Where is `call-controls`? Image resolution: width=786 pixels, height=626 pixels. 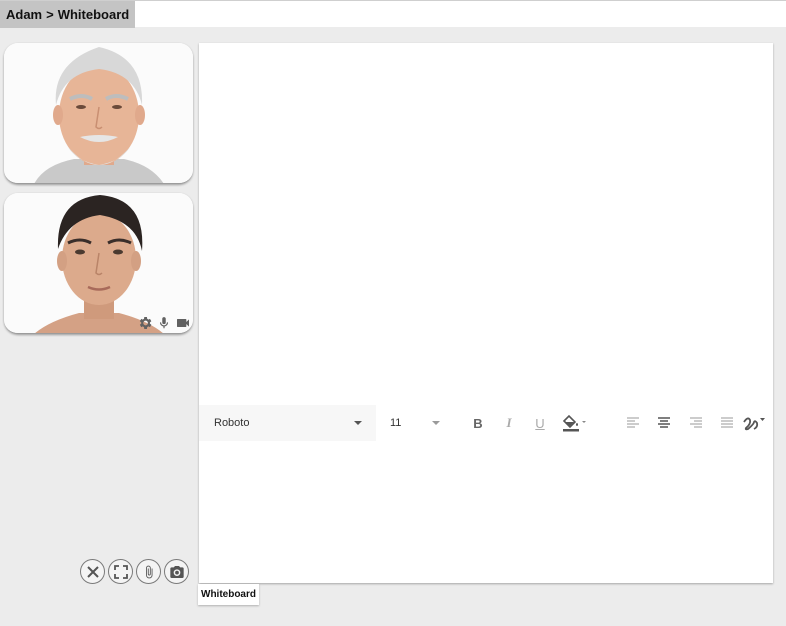
call-controls is located at coordinates (134, 571).